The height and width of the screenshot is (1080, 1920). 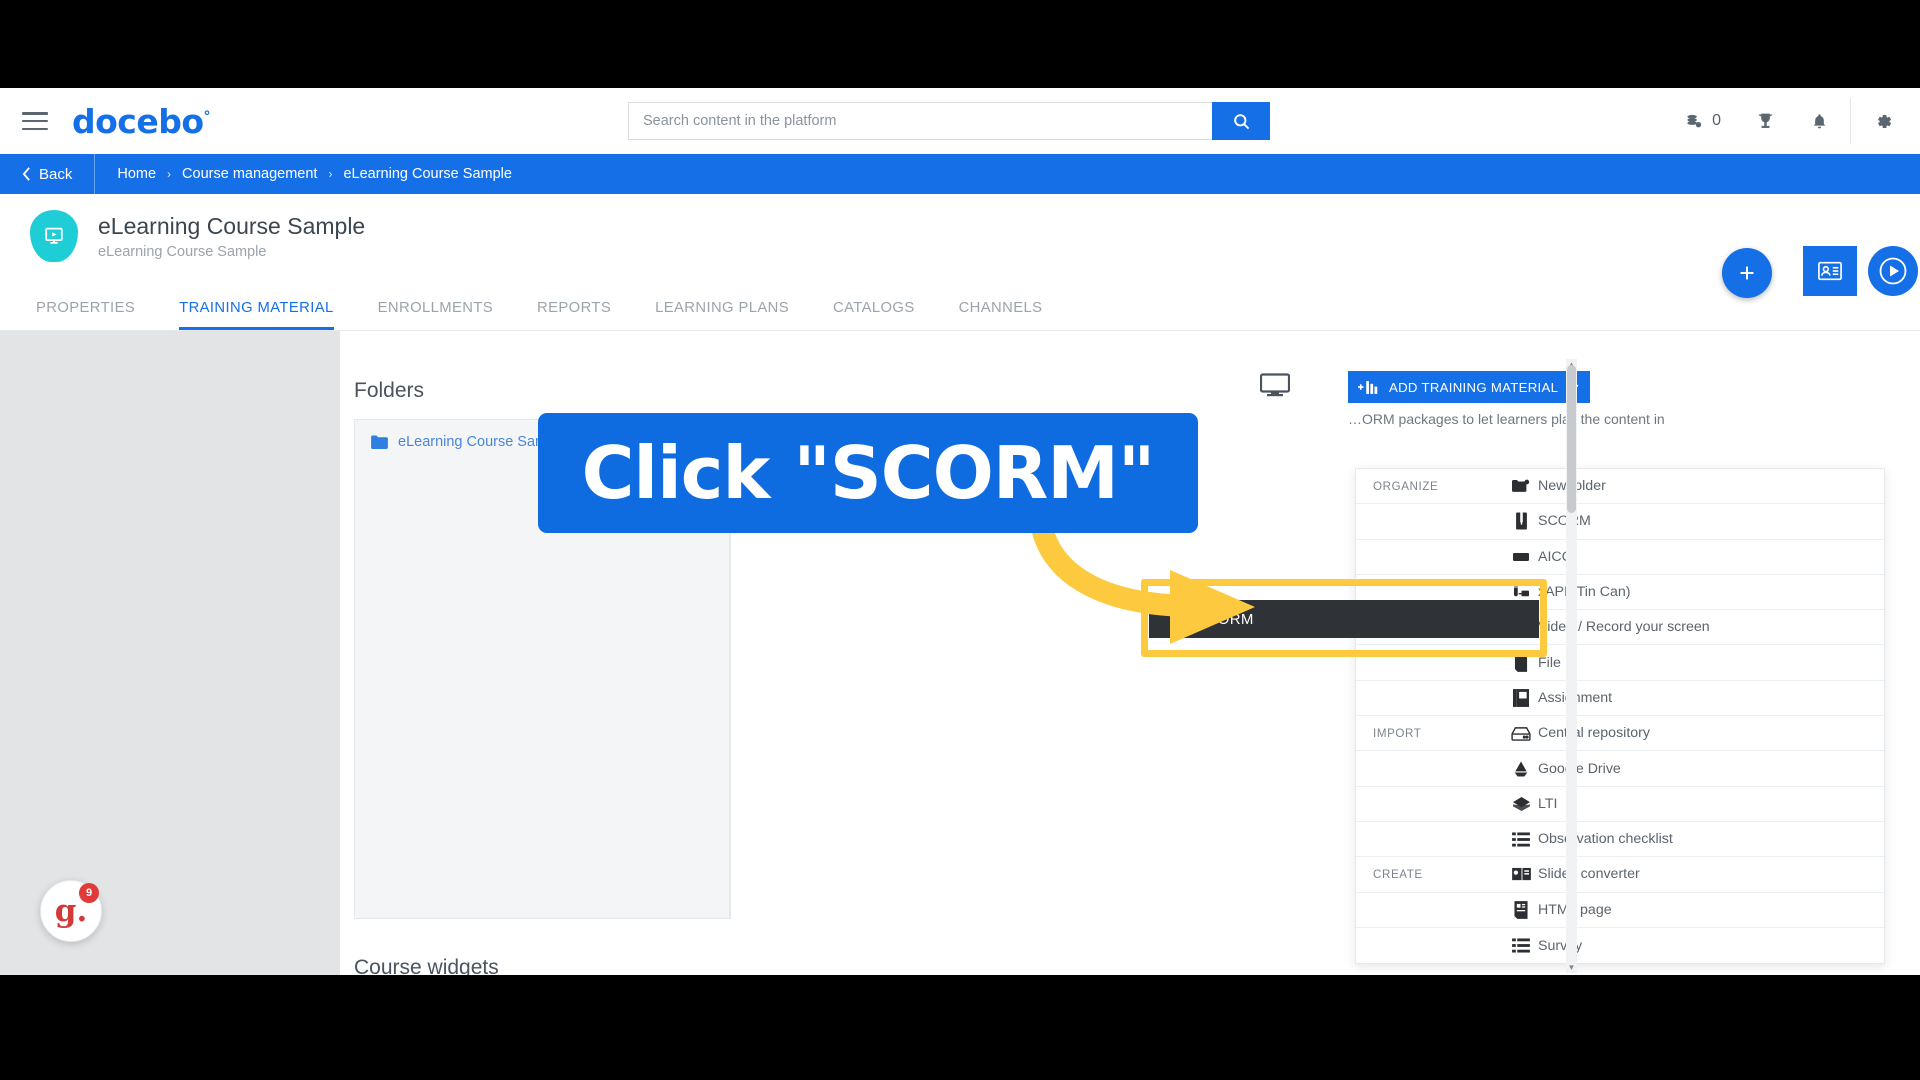 I want to click on menu-group-import: IMPORT, so click(x=1397, y=733).